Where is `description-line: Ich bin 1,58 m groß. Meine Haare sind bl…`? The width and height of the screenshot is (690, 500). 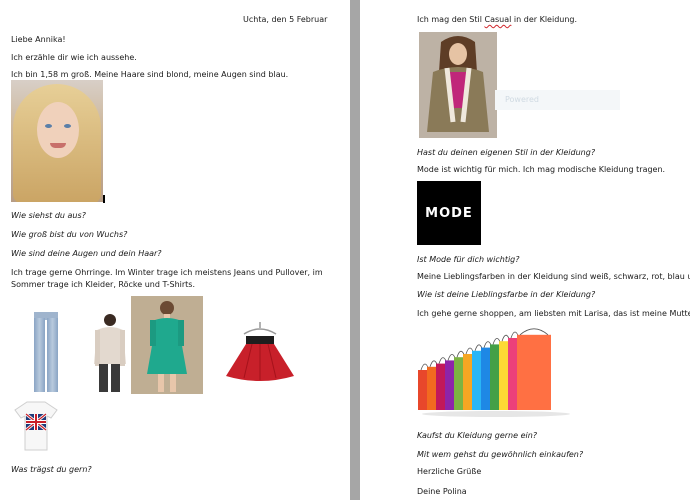
description-line: Ich bin 1,58 m groß. Meine Haare sind bl… is located at coordinates (150, 74).